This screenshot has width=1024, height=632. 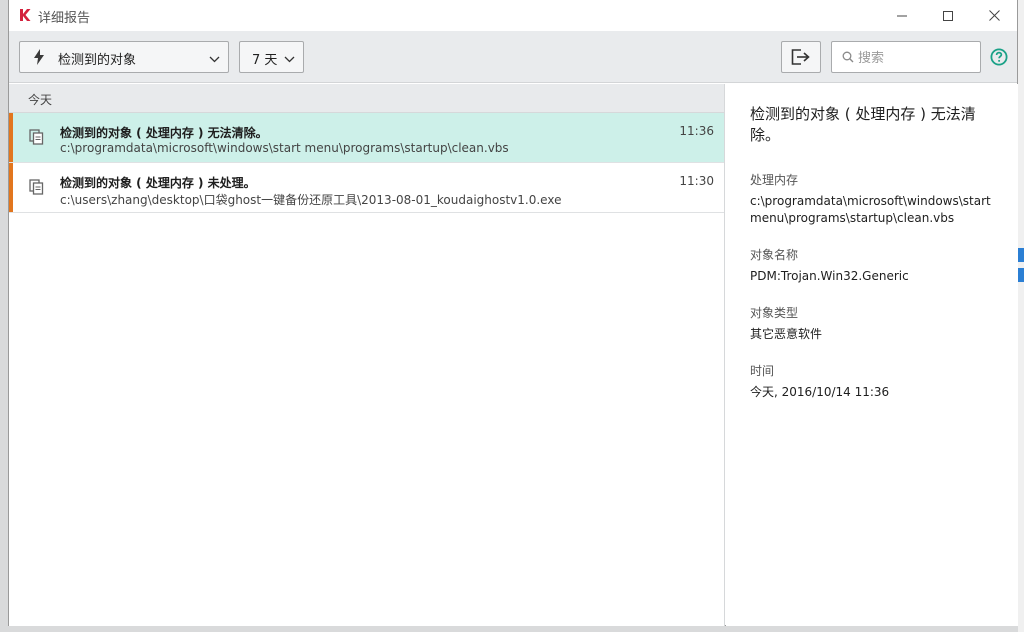 I want to click on detail-title: 检测到的对象 ( 处理内存 ) 无法清除。, so click(x=863, y=124).